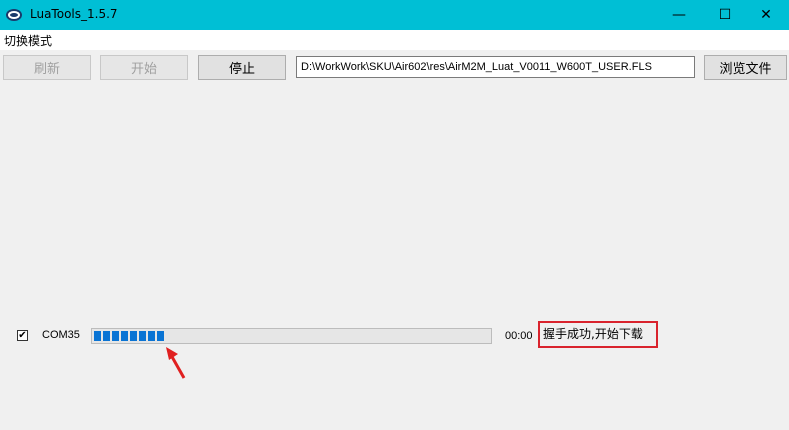  I want to click on start-button: 开始, so click(144, 67).